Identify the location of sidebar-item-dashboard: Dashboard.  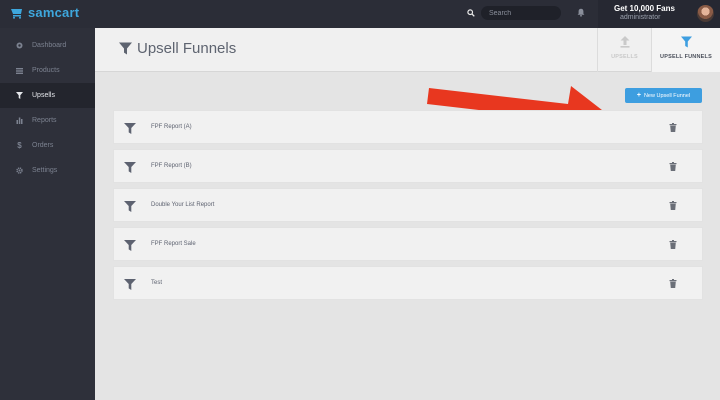
(47, 45).